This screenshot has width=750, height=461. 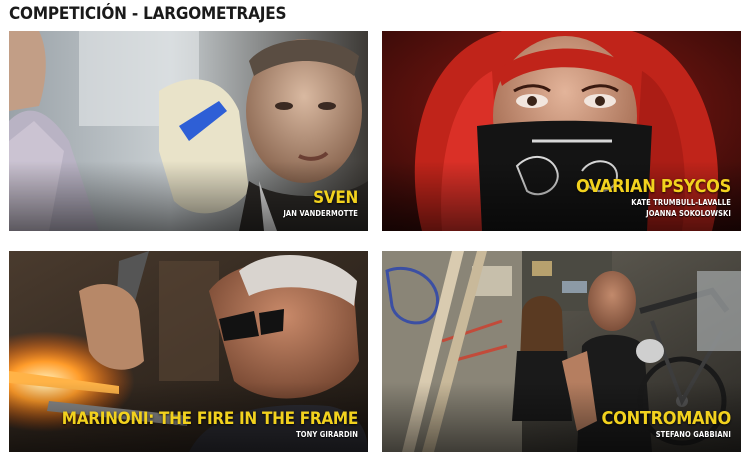 I want to click on film-director: KATE TRUMBULL-LAVALLE, so click(x=681, y=202).